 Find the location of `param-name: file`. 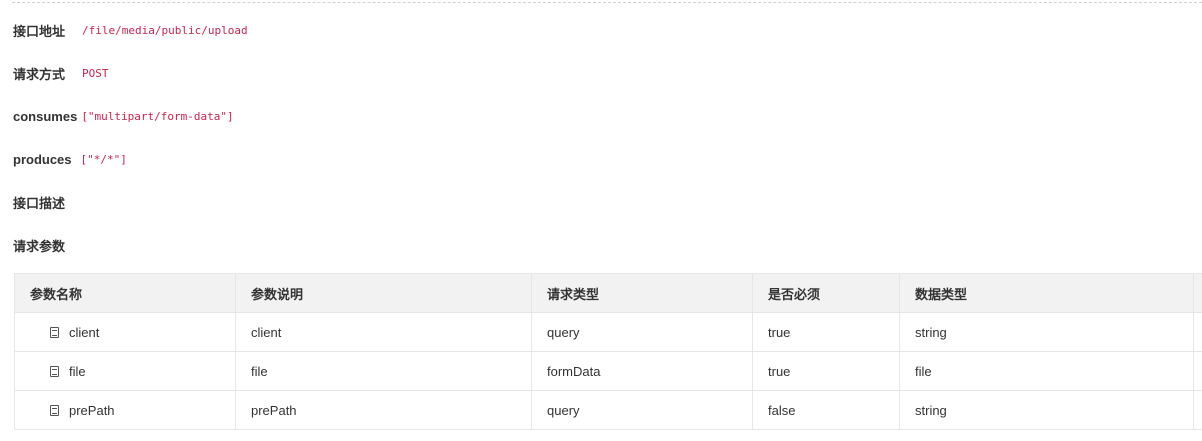

param-name: file is located at coordinates (77, 371).